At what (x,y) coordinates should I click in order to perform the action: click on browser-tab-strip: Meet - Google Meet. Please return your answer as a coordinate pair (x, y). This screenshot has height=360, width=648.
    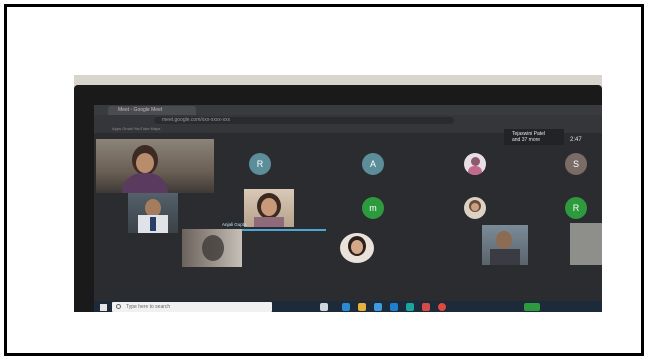
    Looking at the image, I should click on (348, 110).